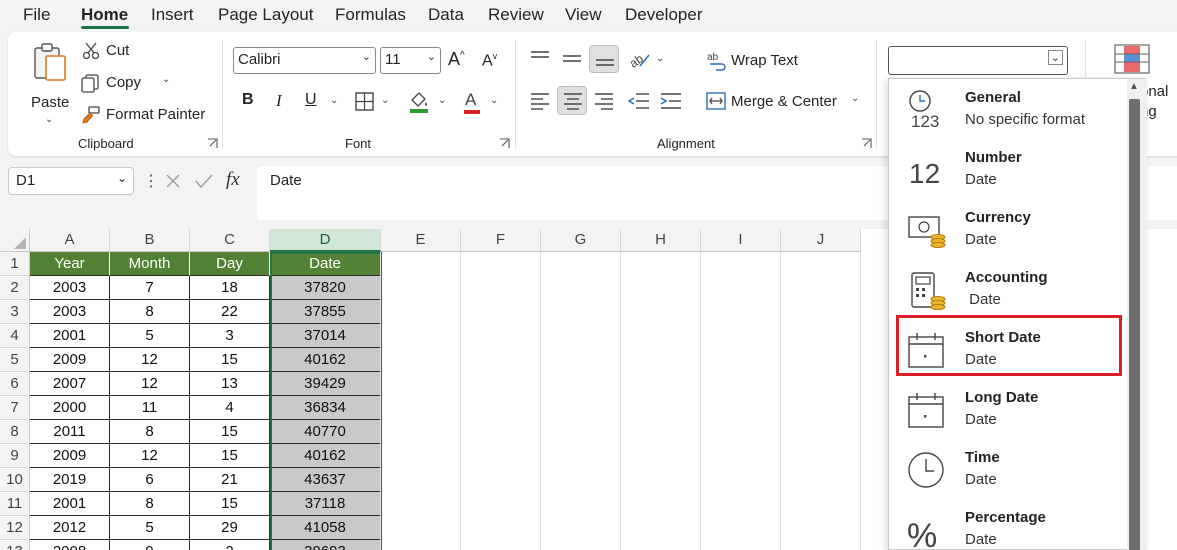 This screenshot has height=550, width=1177. I want to click on font-color-icon: A, so click(472, 102).